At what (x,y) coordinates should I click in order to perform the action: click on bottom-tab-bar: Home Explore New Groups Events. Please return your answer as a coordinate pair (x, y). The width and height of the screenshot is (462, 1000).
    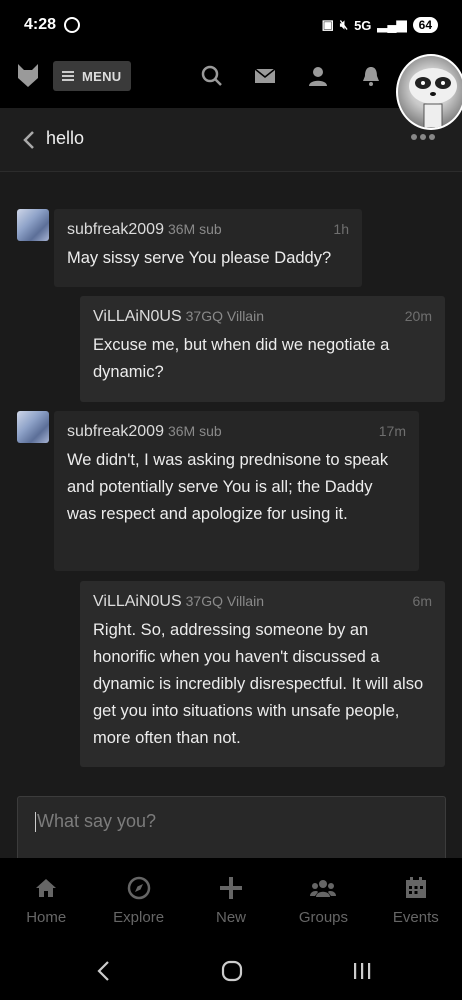
    Looking at the image, I should click on (231, 900).